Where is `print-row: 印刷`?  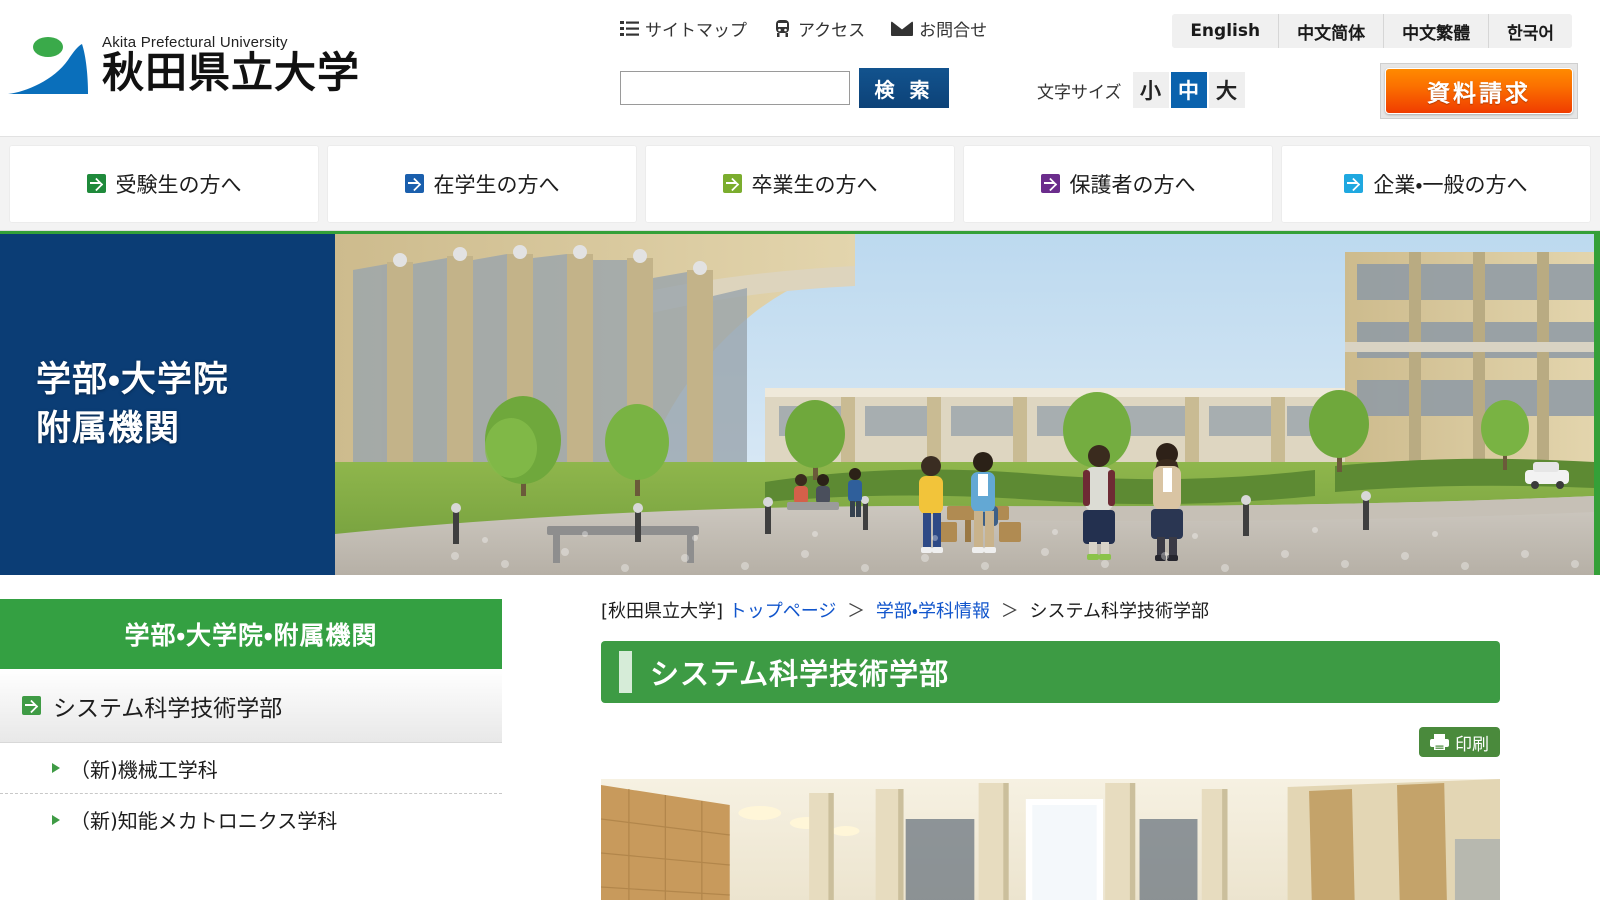
print-row: 印刷 is located at coordinates (1050, 742).